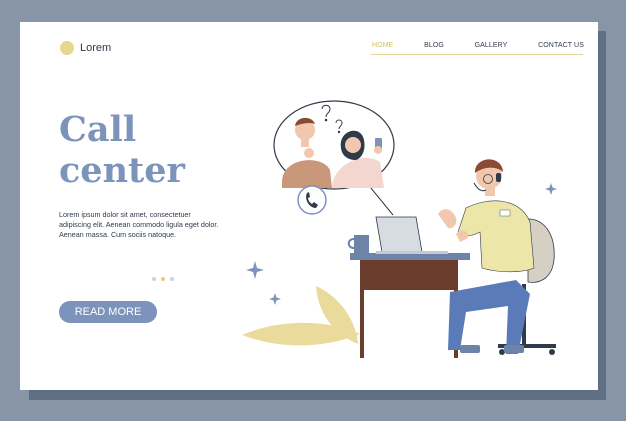 The height and width of the screenshot is (421, 626). Describe the element at coordinates (312, 200) in the screenshot. I see `phone-icon` at that location.